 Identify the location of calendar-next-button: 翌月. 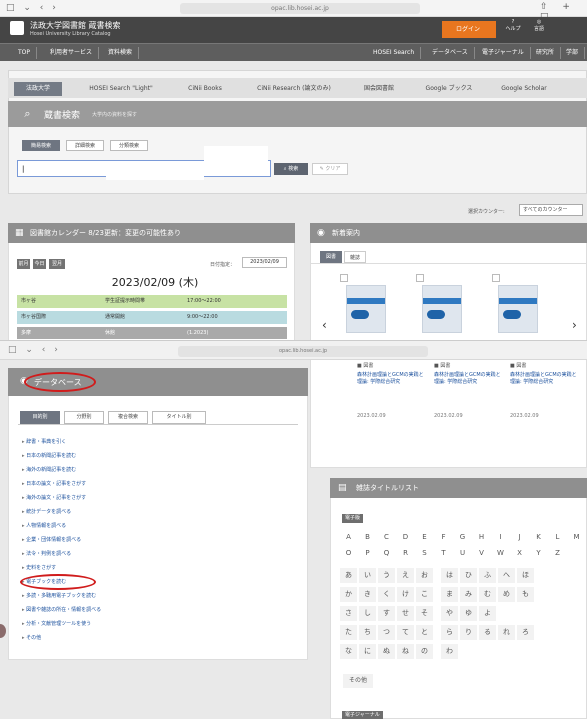
(57, 264).